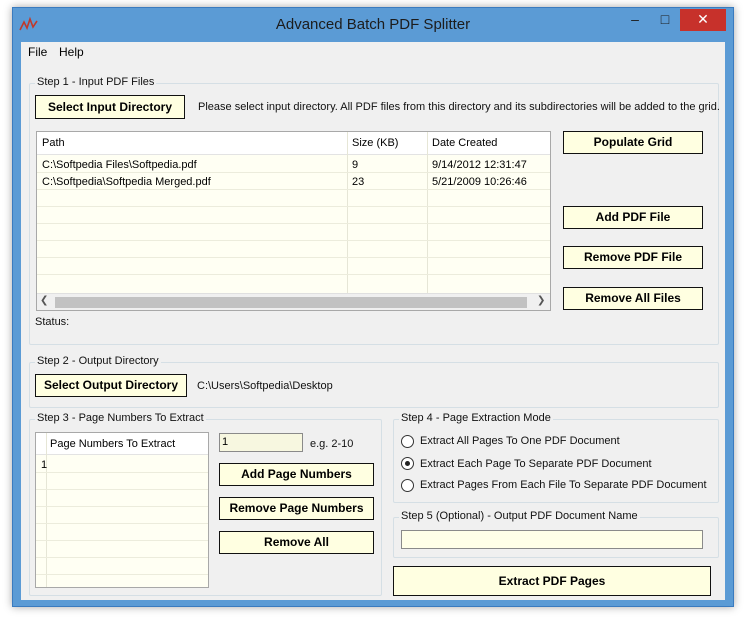  What do you see at coordinates (110, 107) in the screenshot?
I see `select-input-directory-button: Select Input Directory` at bounding box center [110, 107].